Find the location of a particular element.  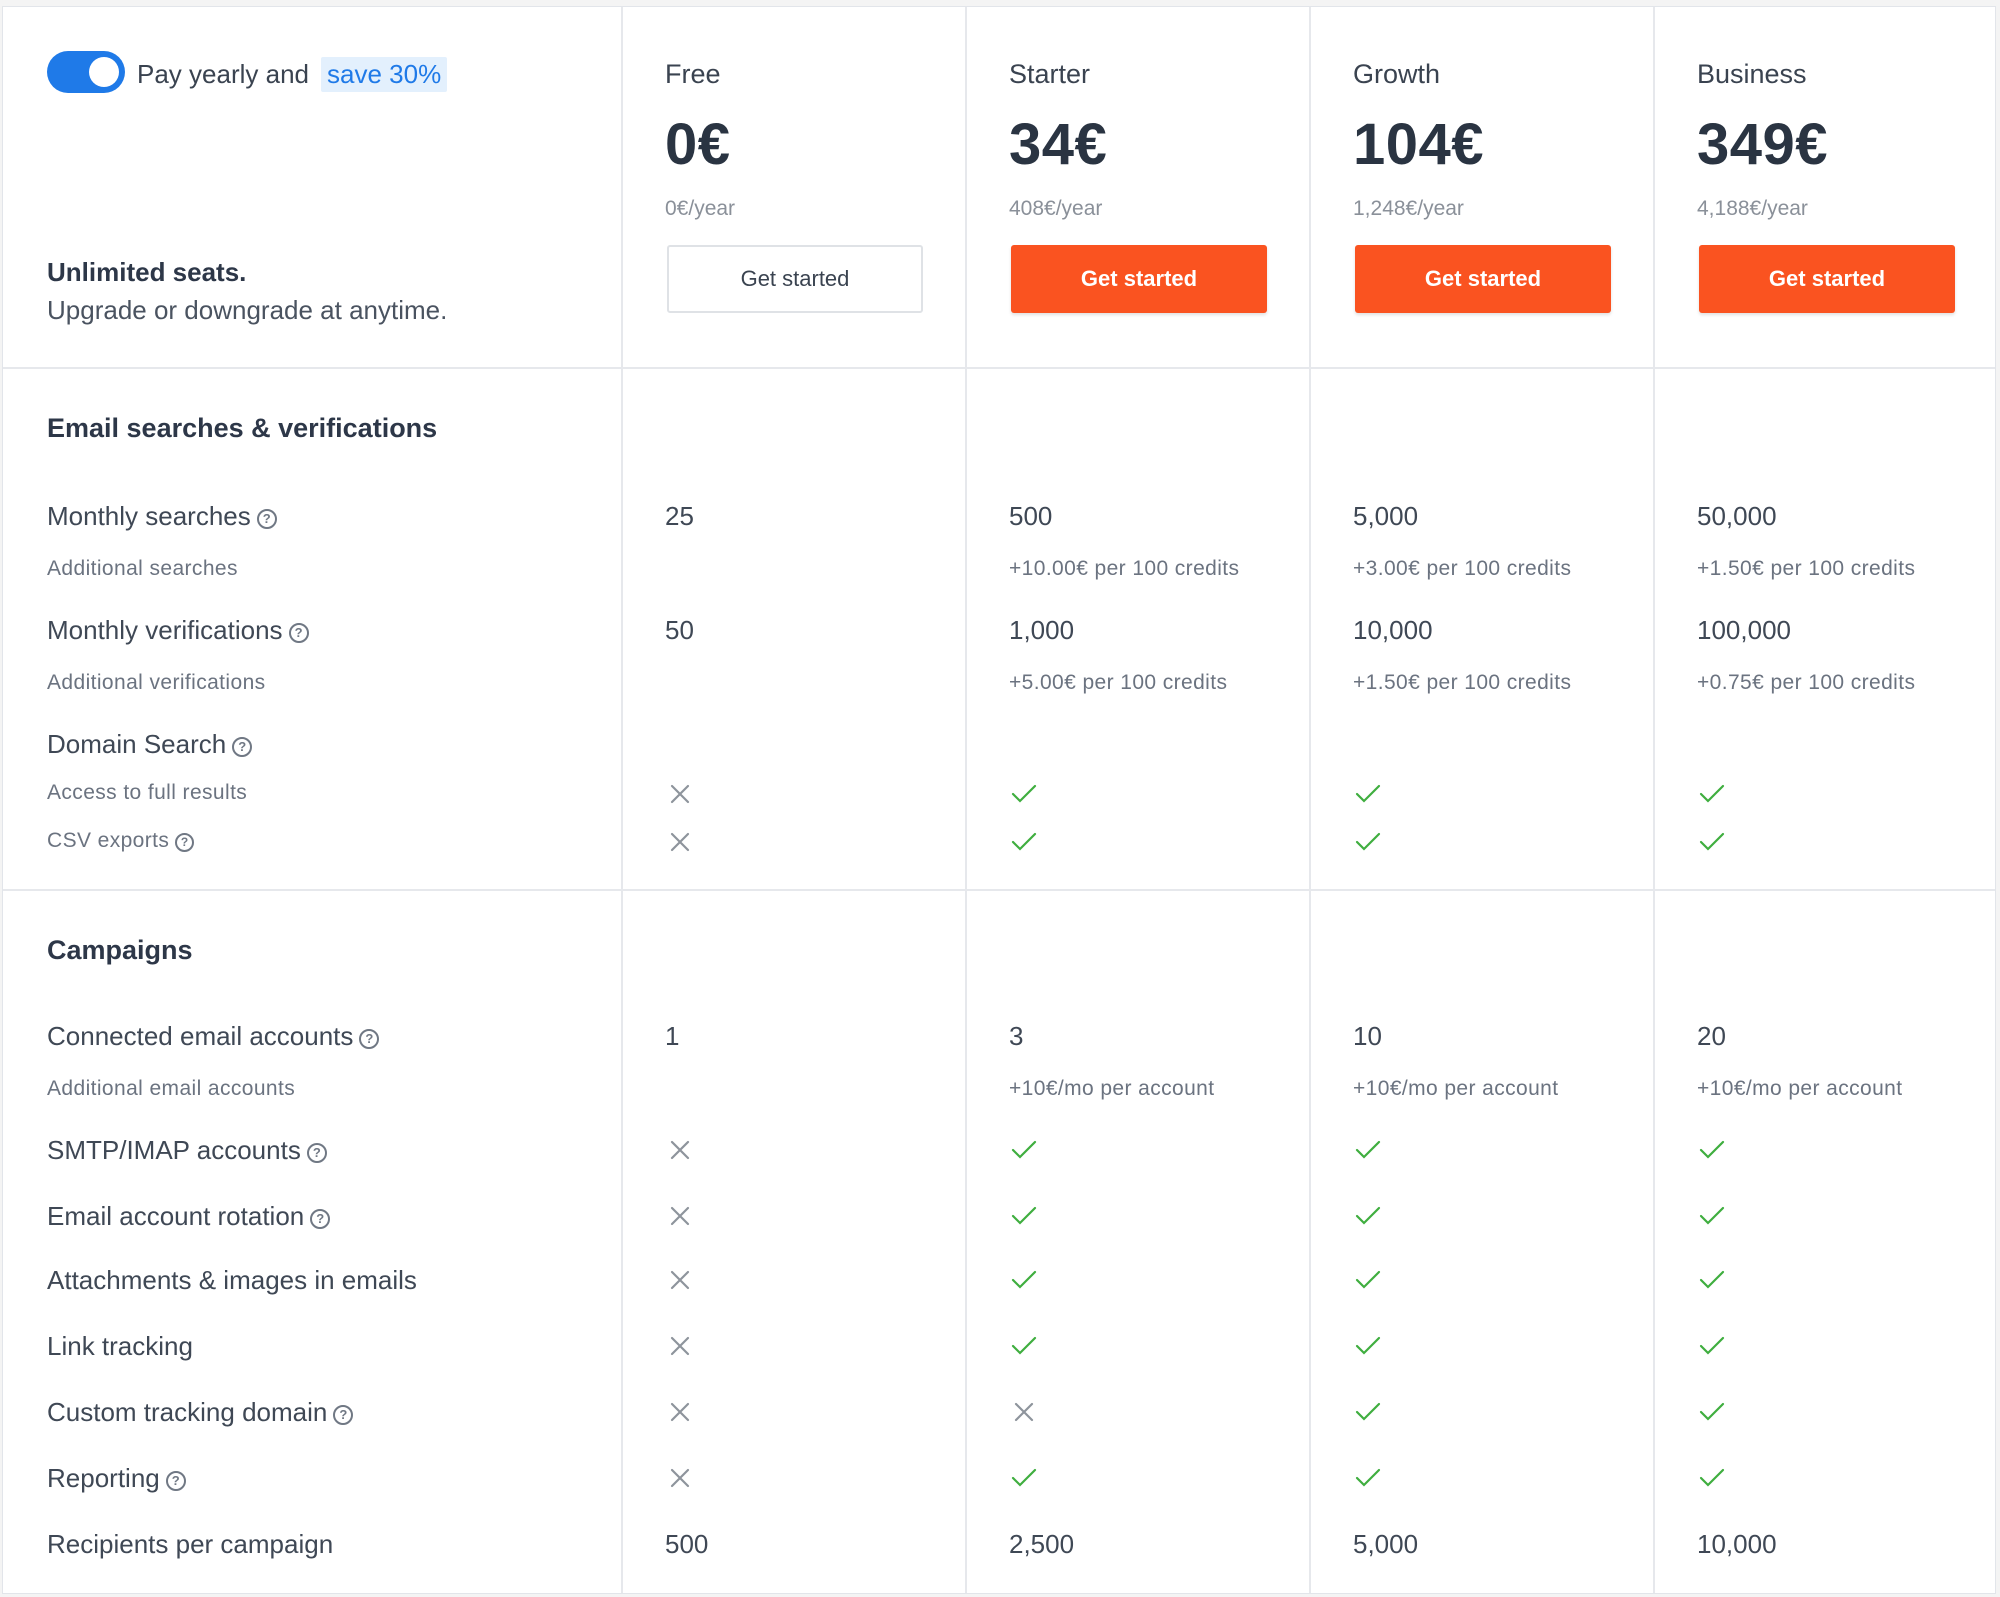

get-started-button-free: Get started is located at coordinates (795, 279).